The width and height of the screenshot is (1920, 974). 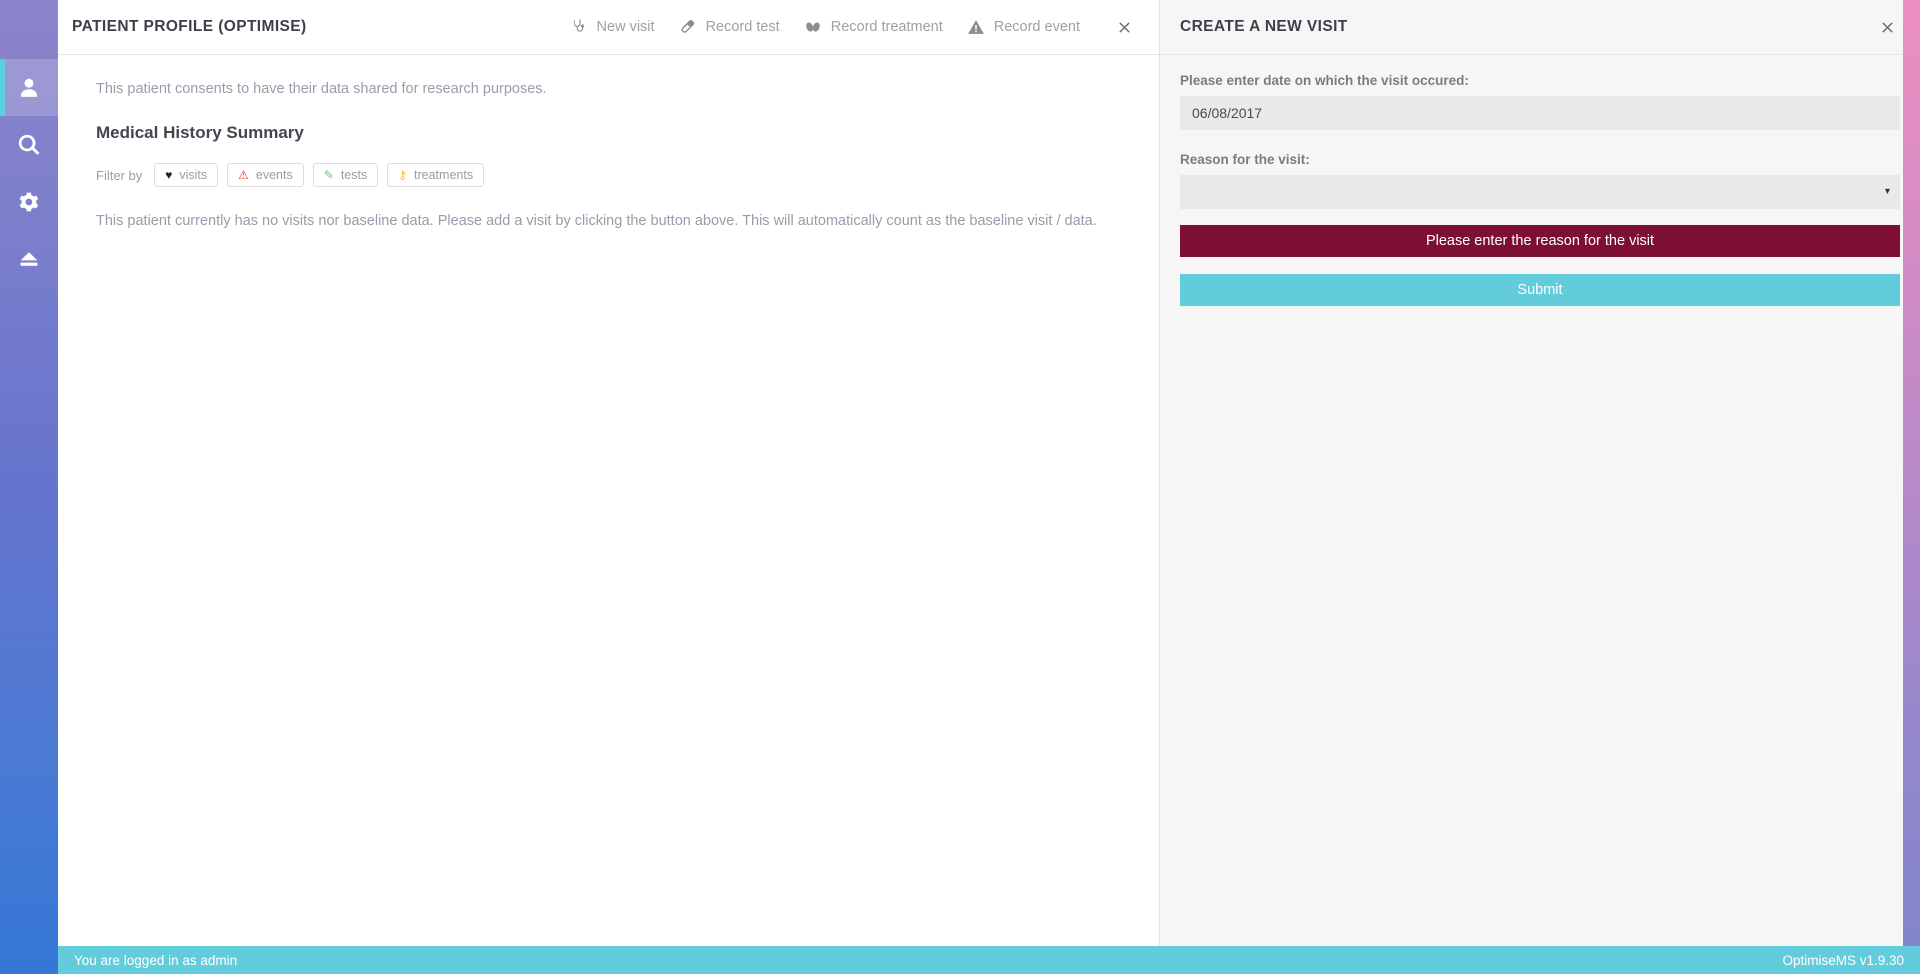 What do you see at coordinates (29, 487) in the screenshot?
I see `sidebar-nav` at bounding box center [29, 487].